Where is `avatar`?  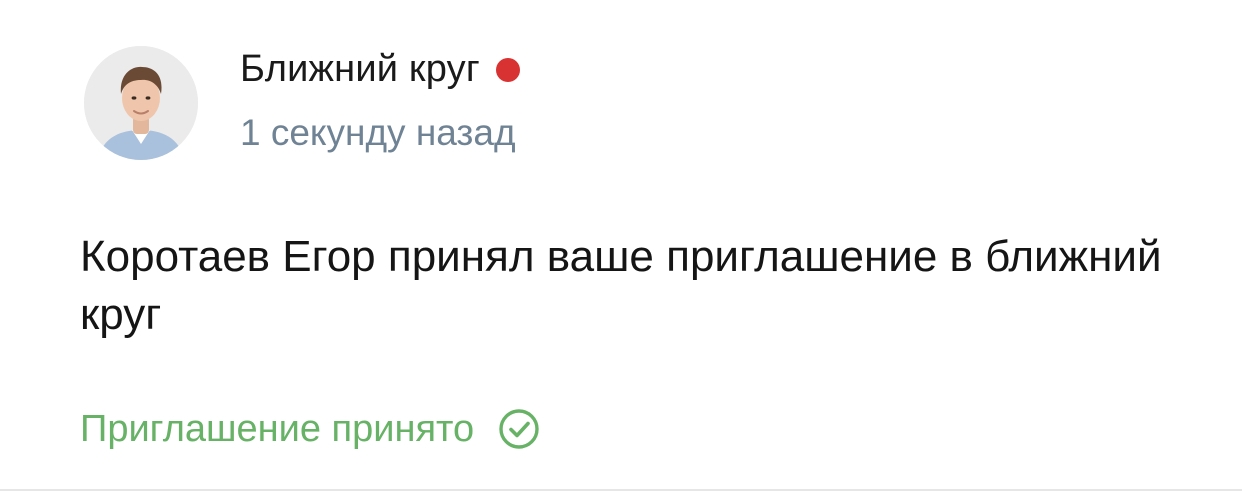 avatar is located at coordinates (141, 103).